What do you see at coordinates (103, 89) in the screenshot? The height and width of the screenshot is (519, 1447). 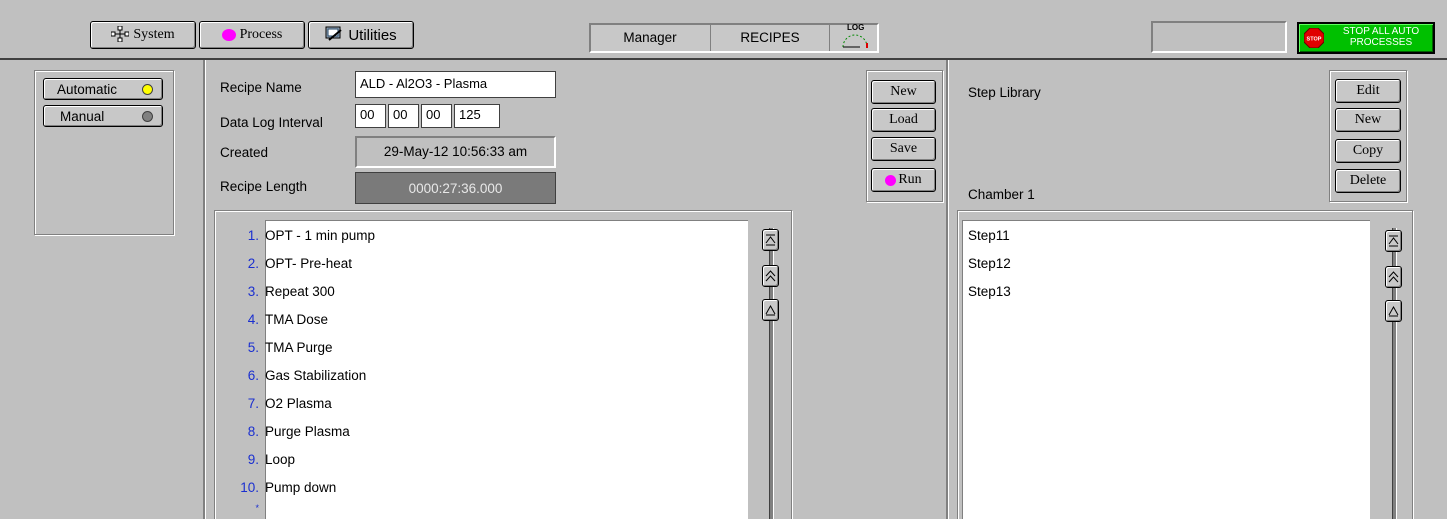 I see `automatic-button: Automatic` at bounding box center [103, 89].